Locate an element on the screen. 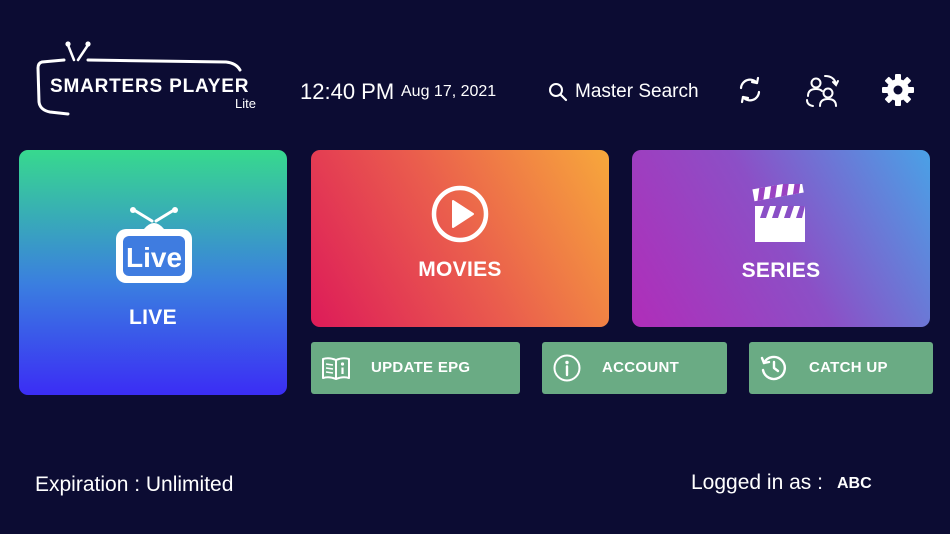  movies-tile: MOVIES is located at coordinates (460, 238).